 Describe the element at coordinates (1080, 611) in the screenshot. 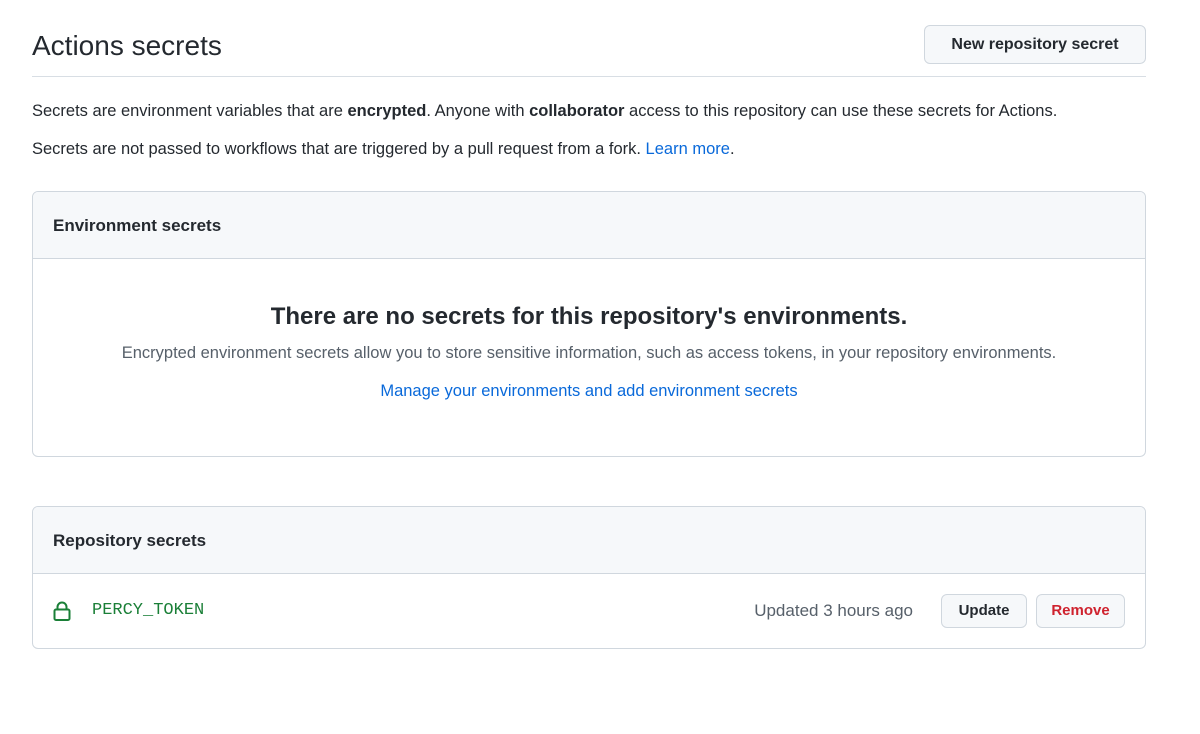

I see `remove-secret-button: Remove` at that location.